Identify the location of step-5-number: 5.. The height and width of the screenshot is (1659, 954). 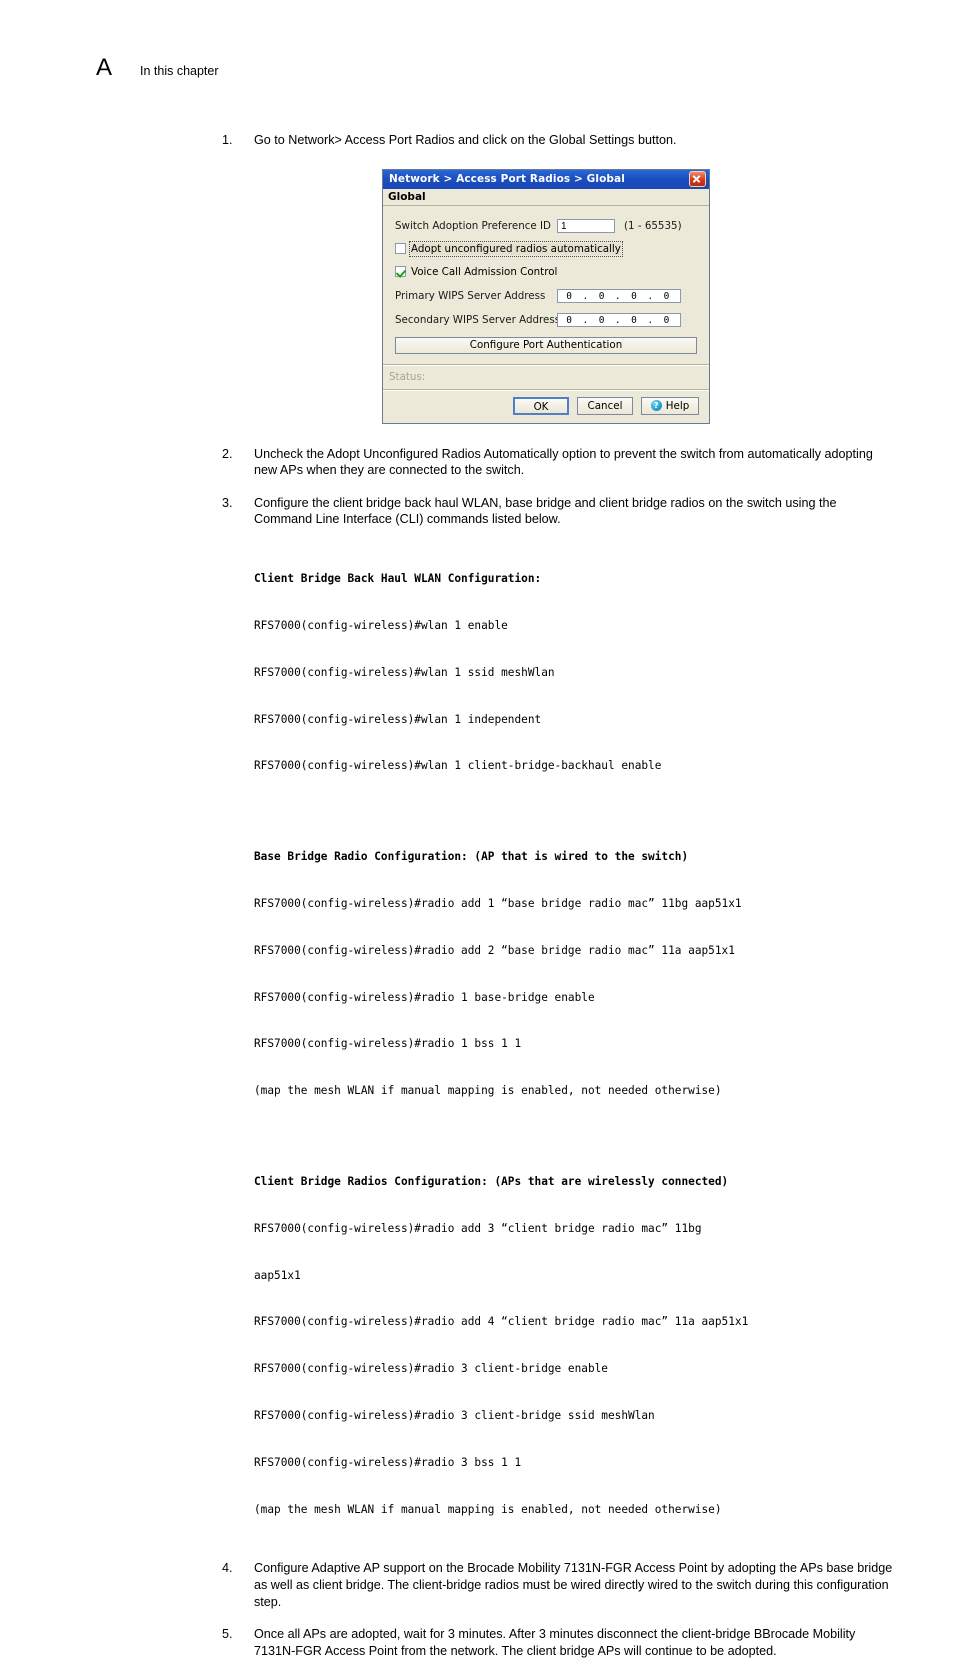
(227, 1634).